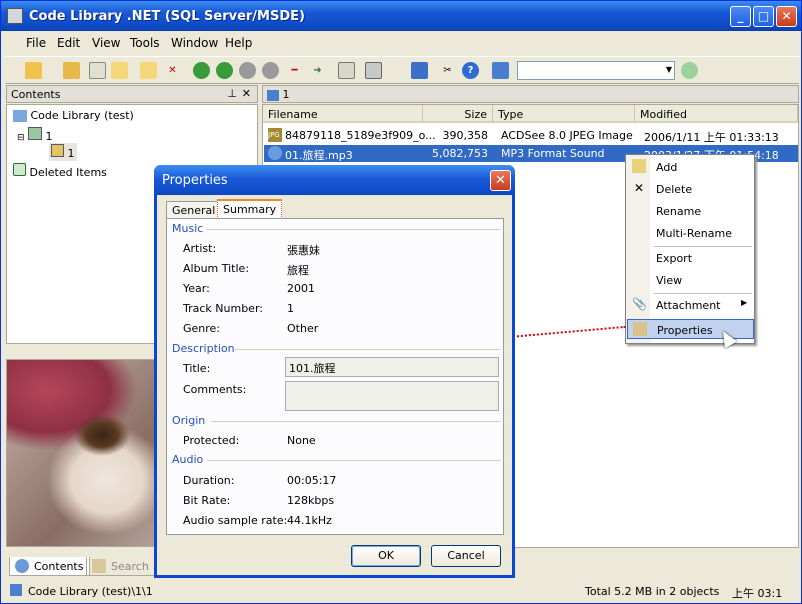  Describe the element at coordinates (232, 93) in the screenshot. I see `pin-icon: ⊥` at that location.